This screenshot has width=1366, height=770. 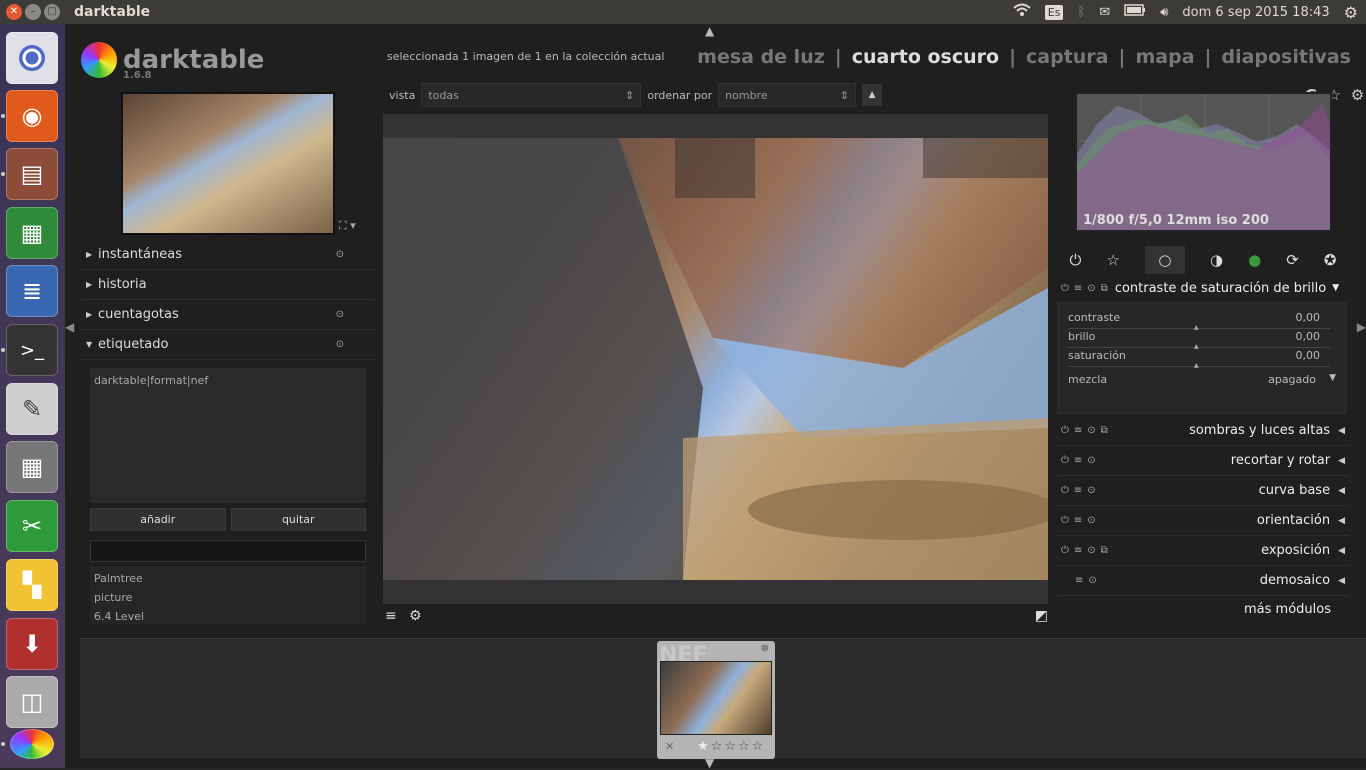 What do you see at coordinates (1361, 327) in the screenshot?
I see `collapse-right-arrow-icon: ▶` at bounding box center [1361, 327].